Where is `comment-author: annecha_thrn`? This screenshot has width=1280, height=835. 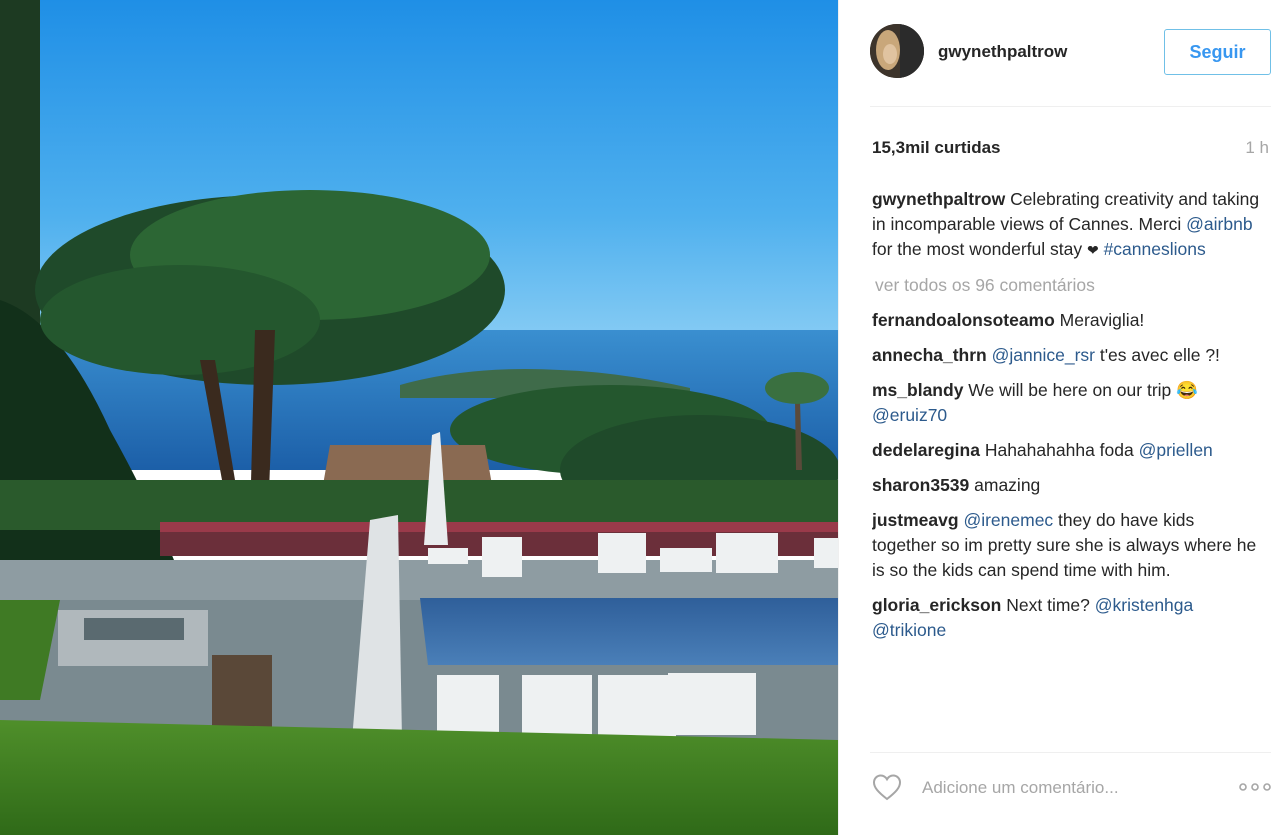
comment-author: annecha_thrn is located at coordinates (929, 355).